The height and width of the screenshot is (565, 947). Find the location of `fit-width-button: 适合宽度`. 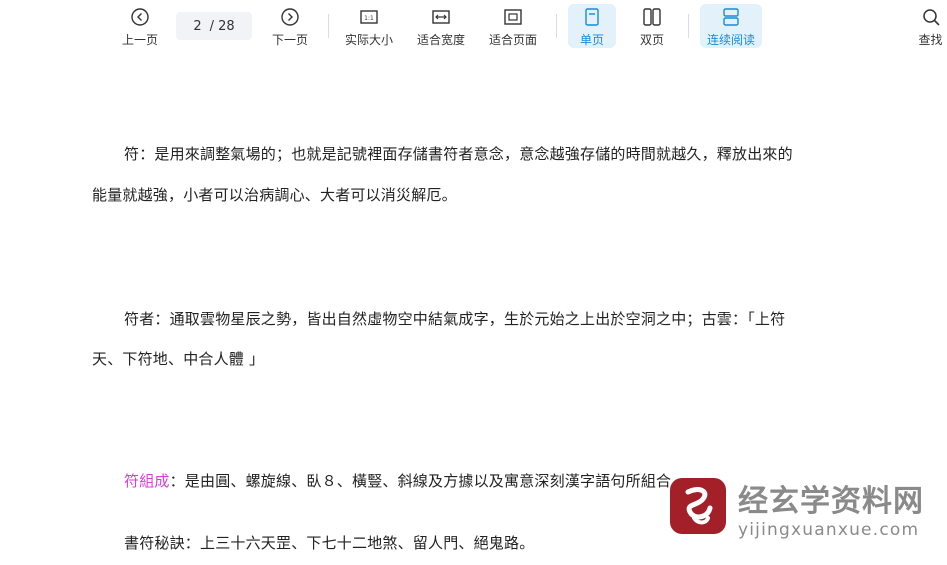

fit-width-button: 适合宽度 is located at coordinates (441, 26).